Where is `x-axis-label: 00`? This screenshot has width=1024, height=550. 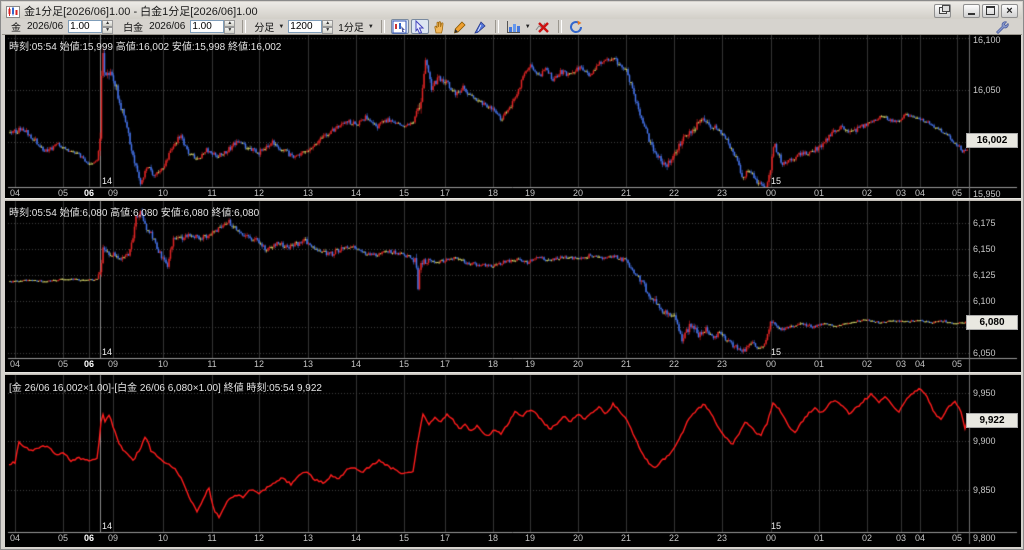 x-axis-label: 00 is located at coordinates (771, 193).